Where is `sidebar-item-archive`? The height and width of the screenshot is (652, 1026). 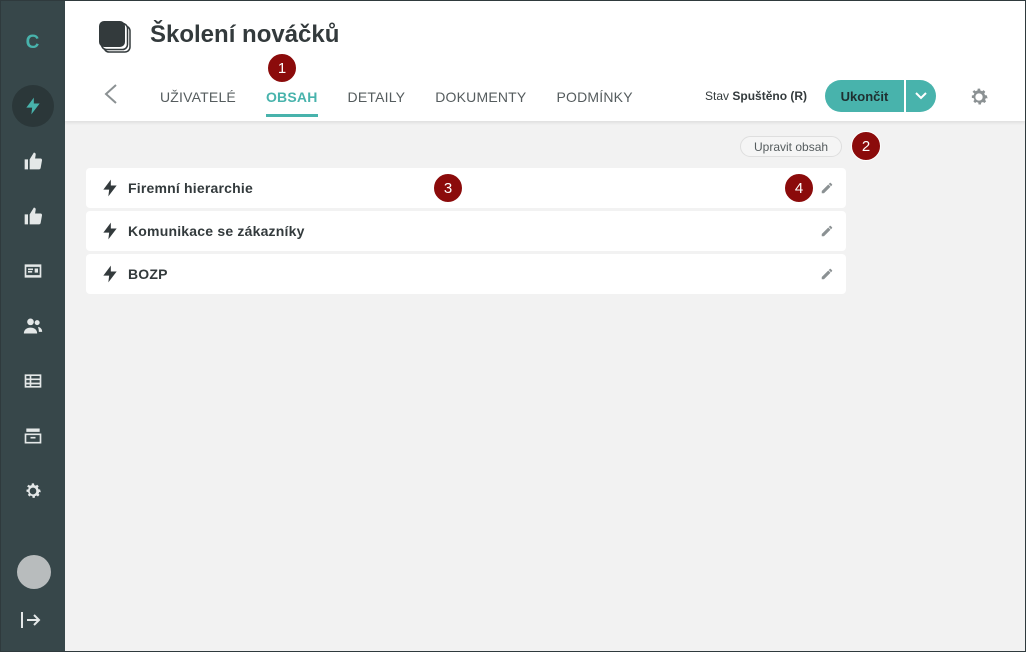 sidebar-item-archive is located at coordinates (33, 436).